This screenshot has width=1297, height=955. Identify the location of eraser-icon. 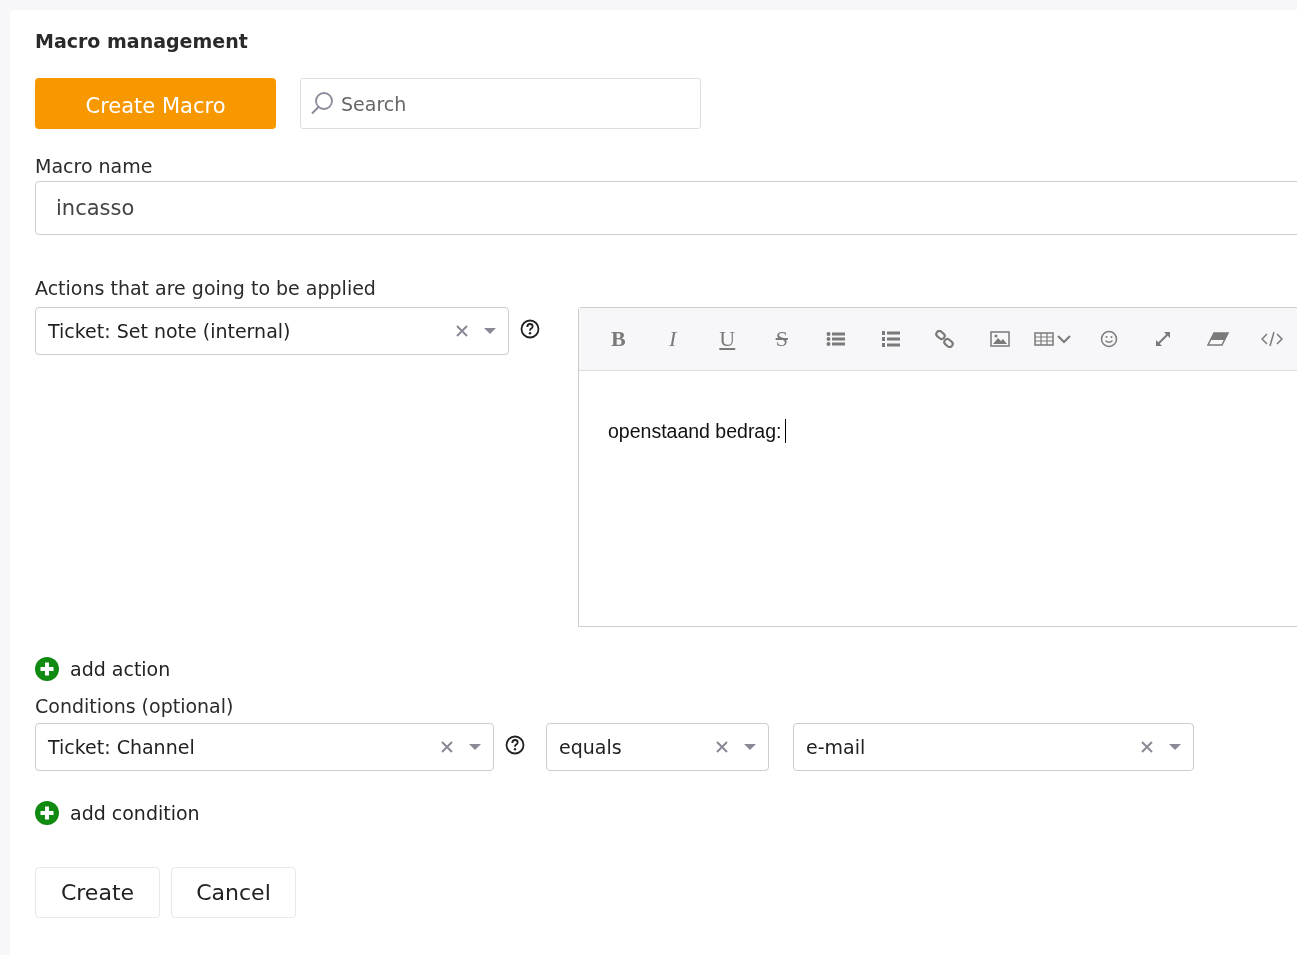
(1217, 339).